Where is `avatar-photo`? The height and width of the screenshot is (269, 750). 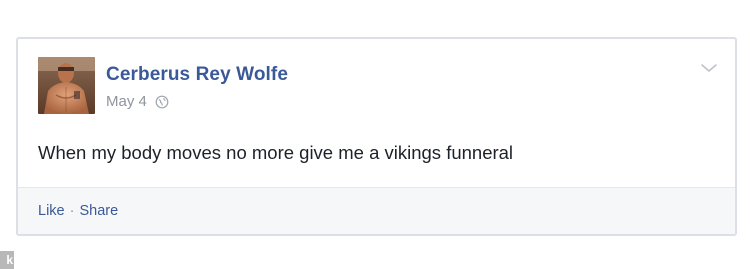
avatar-photo is located at coordinates (66, 85).